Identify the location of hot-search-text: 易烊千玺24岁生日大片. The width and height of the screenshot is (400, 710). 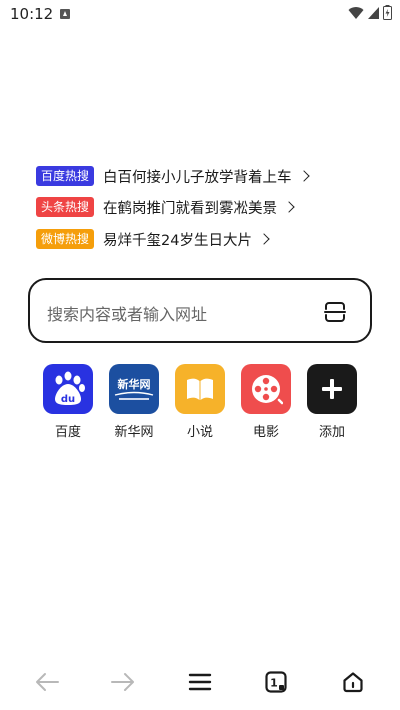
(177, 240).